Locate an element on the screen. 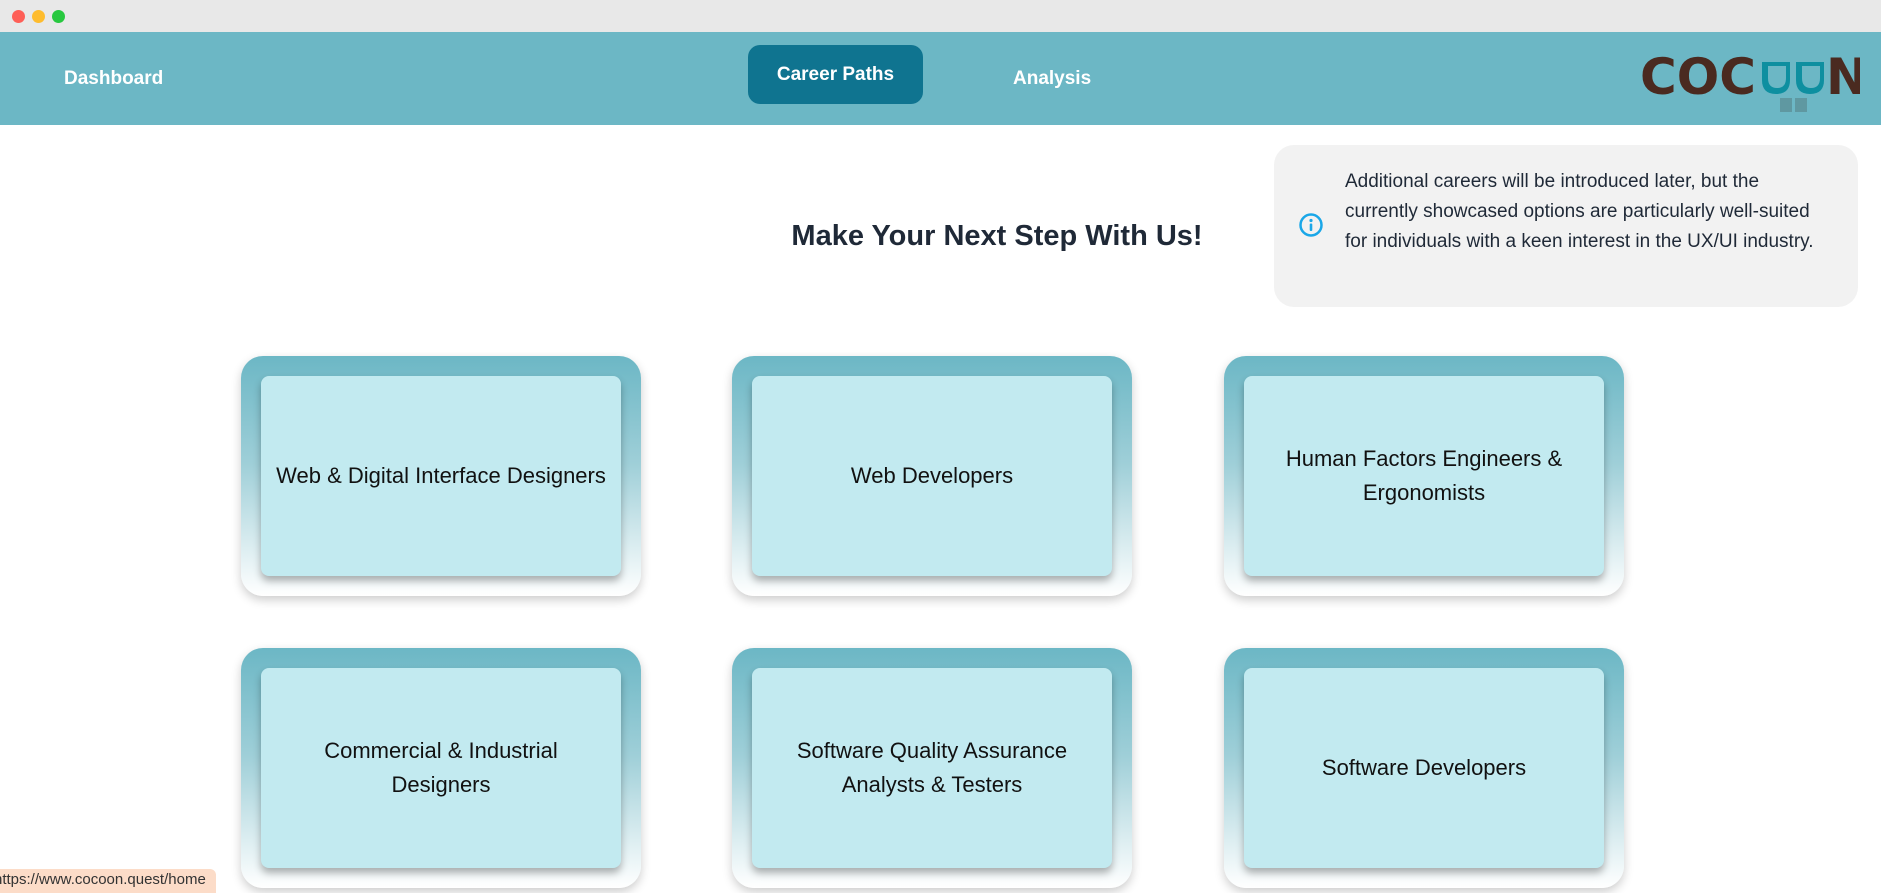 The height and width of the screenshot is (893, 1881). career-card-label: Human Factors Engineers & Ergonomists is located at coordinates (1424, 476).